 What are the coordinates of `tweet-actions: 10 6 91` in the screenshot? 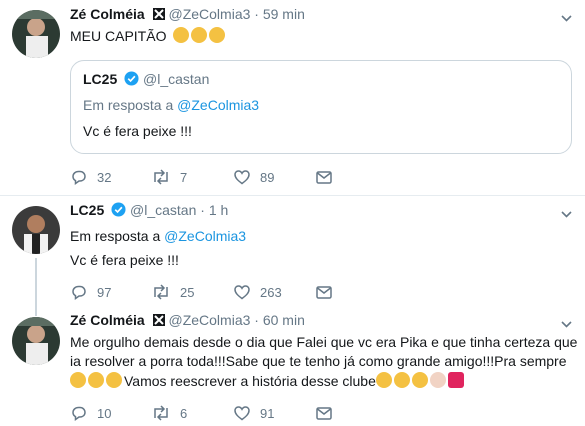 It's located at (220, 414).